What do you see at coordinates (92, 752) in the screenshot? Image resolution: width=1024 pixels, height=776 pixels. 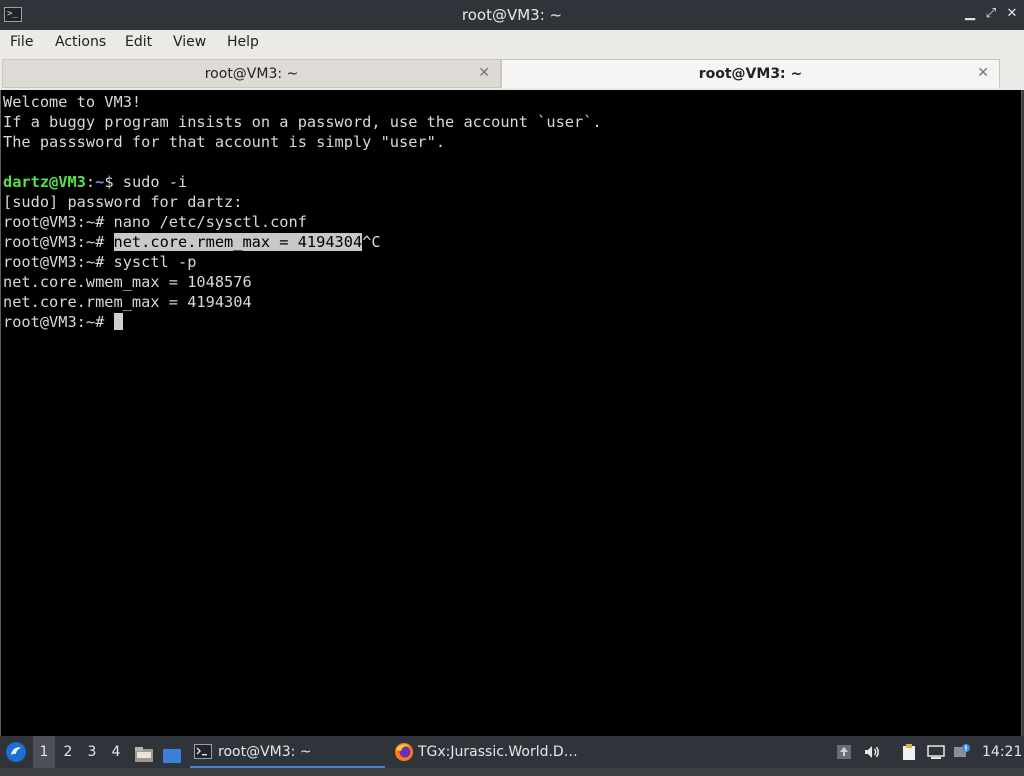 I see `workspace-3: 3` at bounding box center [92, 752].